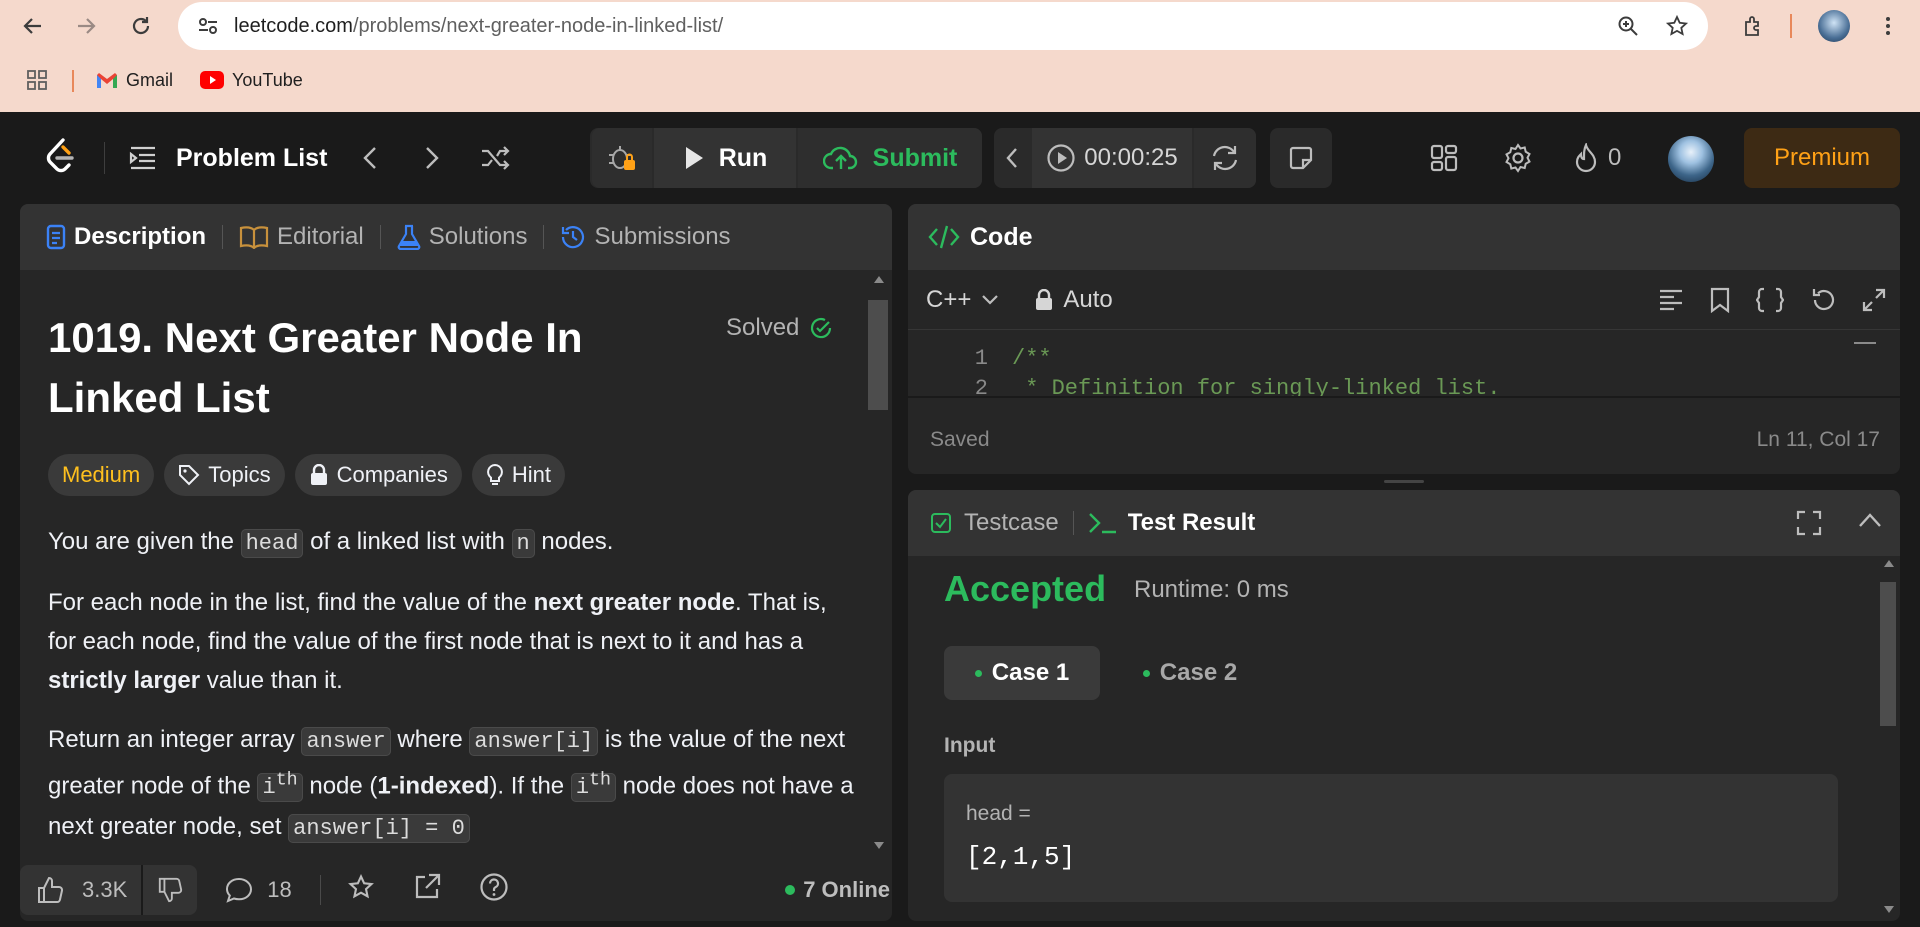 This screenshot has height=927, width=1920. Describe the element at coordinates (994, 523) in the screenshot. I see `tab-testcase: Testcase` at that location.